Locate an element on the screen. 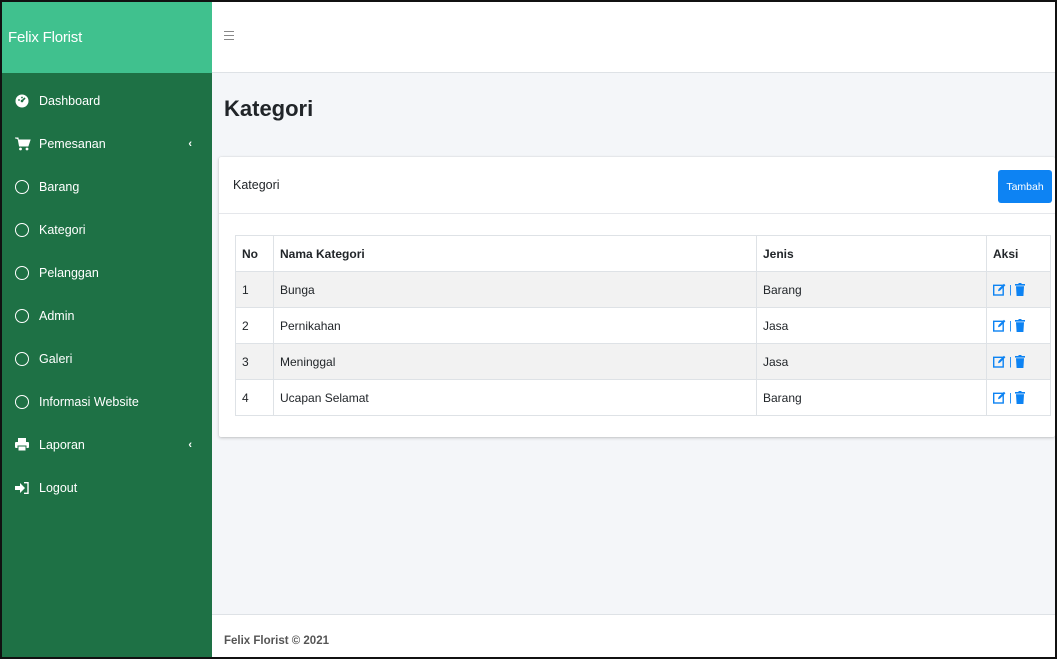 The height and width of the screenshot is (659, 1057). table-row: 3 Meninggal Jasa | is located at coordinates (643, 361).